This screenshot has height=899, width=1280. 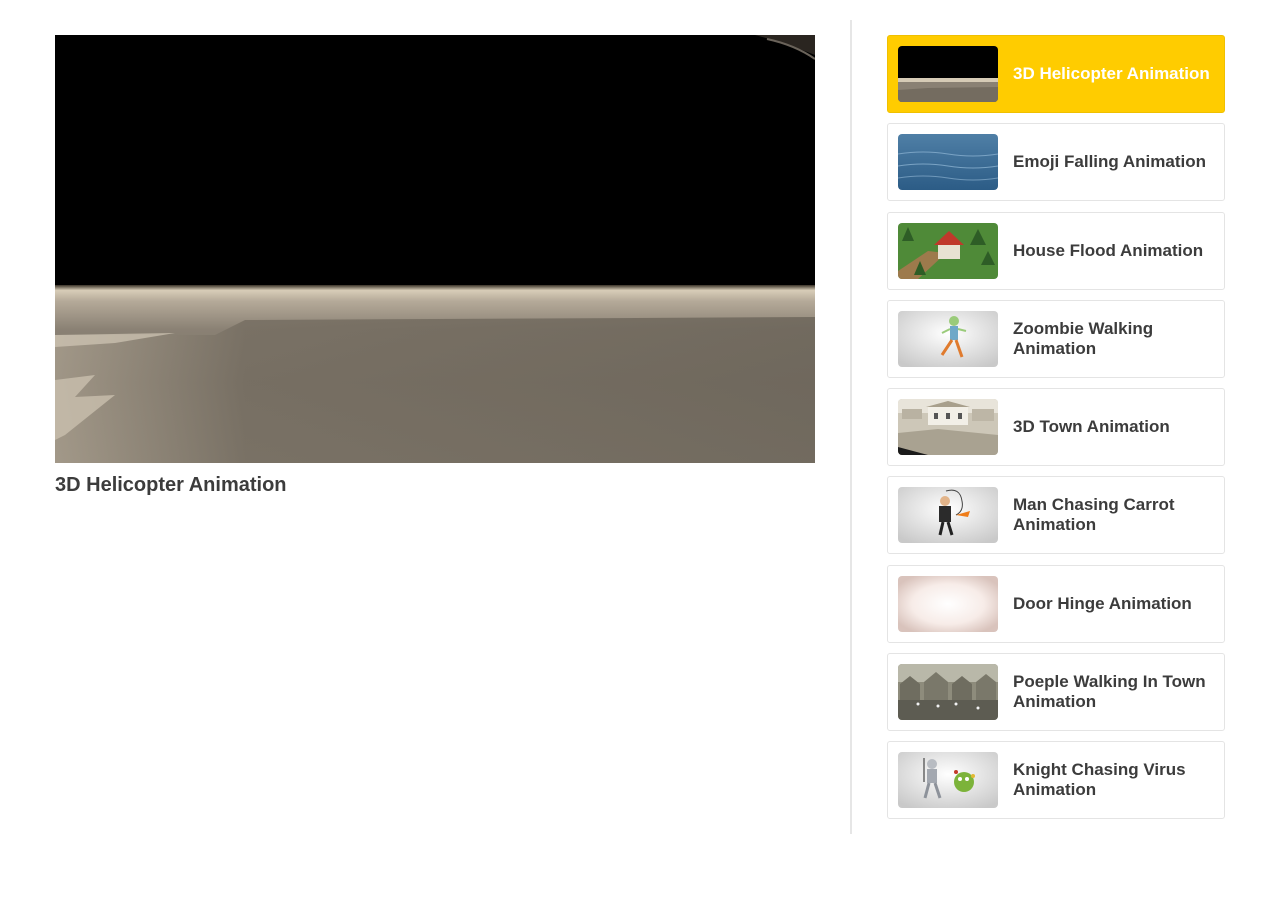 I want to click on helicopter-thumbnail, so click(x=948, y=74).